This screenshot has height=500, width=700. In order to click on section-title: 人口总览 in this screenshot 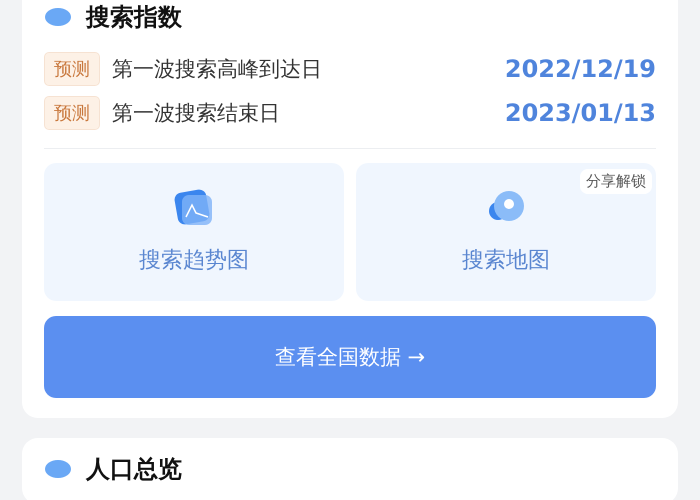, I will do `click(134, 469)`.